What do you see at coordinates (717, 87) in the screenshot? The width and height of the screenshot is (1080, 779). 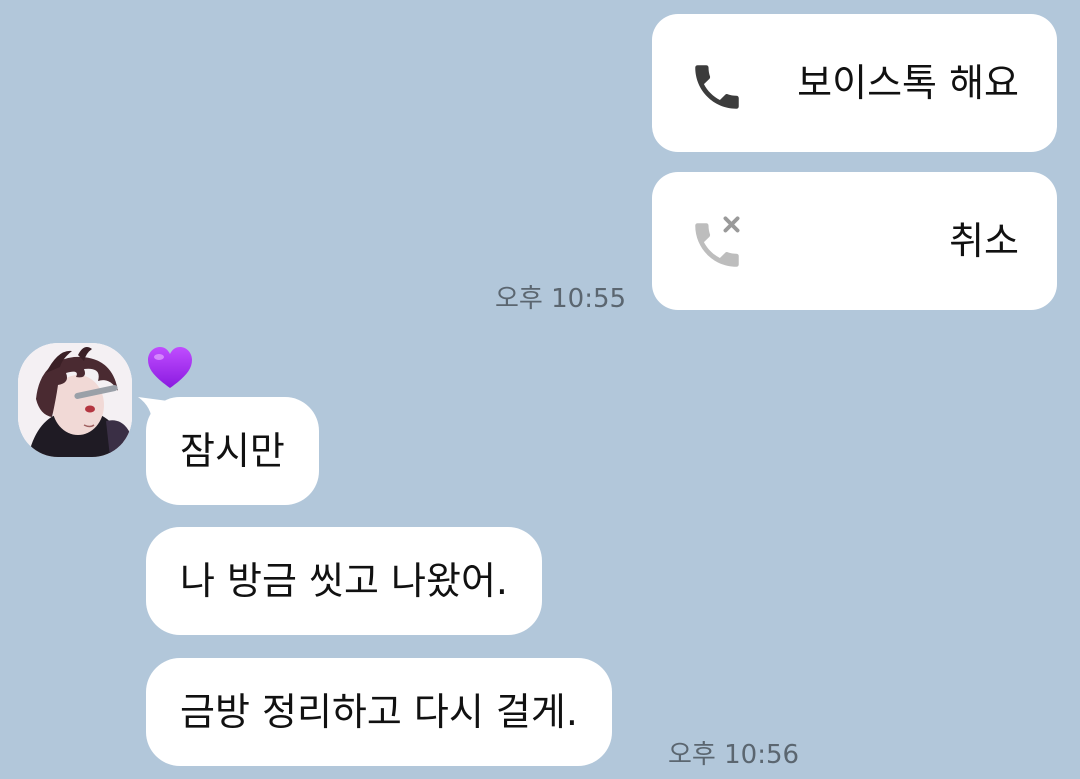 I see `phone-icon` at bounding box center [717, 87].